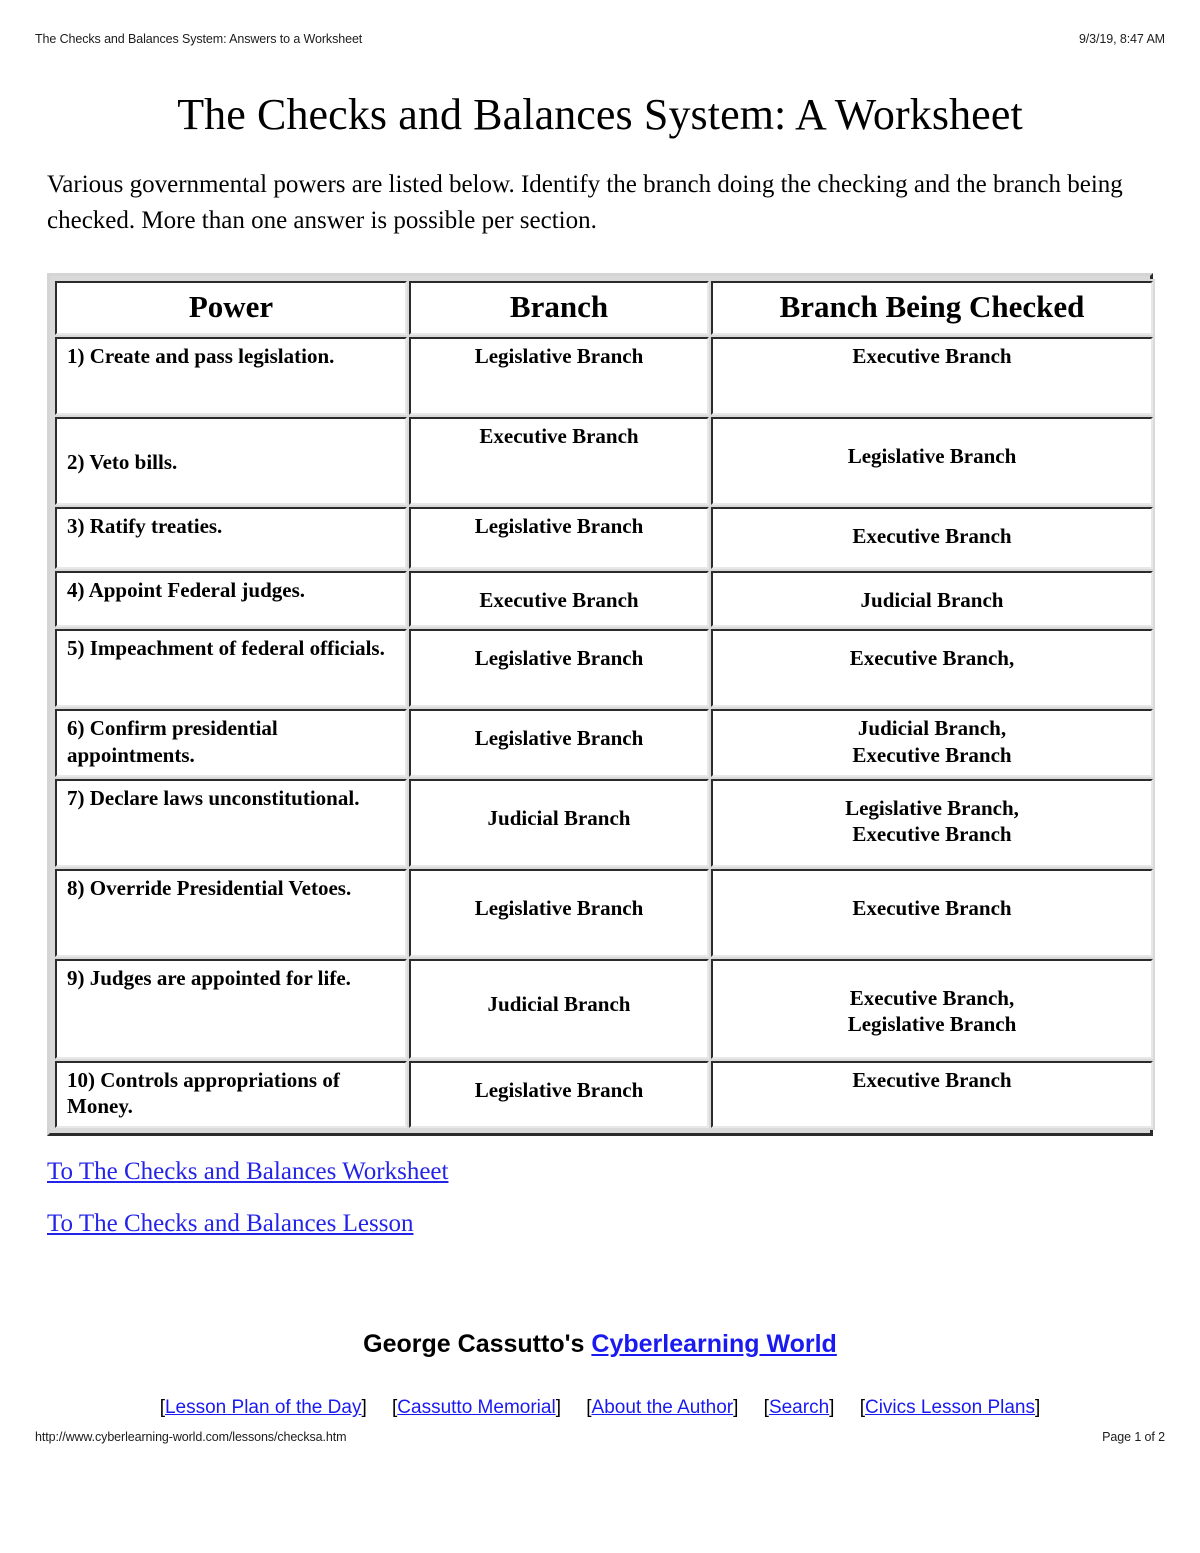 The height and width of the screenshot is (1553, 1200). Describe the element at coordinates (231, 912) in the screenshot. I see `cell-power: 8) Override Presidential Vetoes.` at that location.